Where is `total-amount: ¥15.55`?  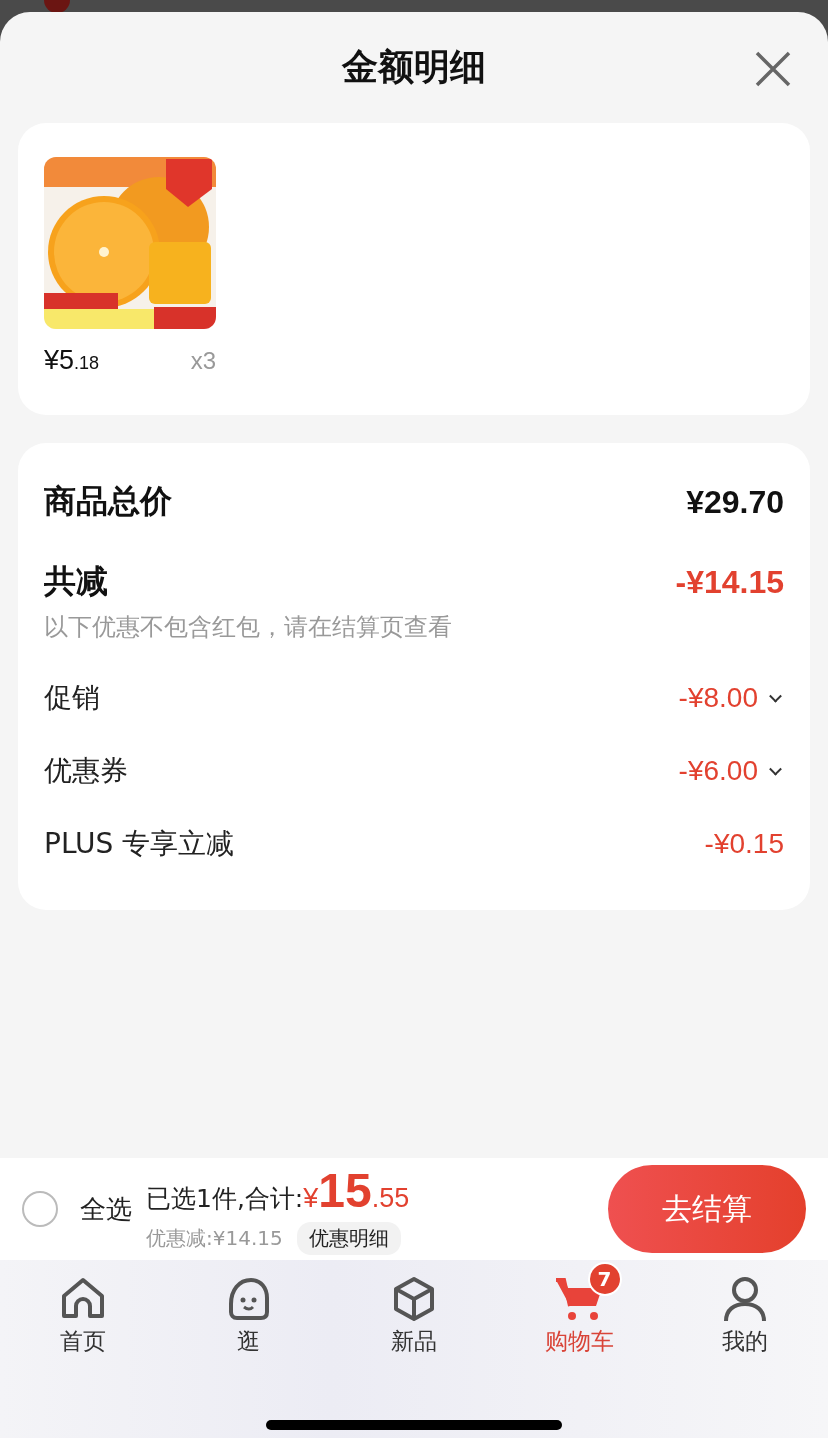
total-amount: ¥15.55 is located at coordinates (356, 1190).